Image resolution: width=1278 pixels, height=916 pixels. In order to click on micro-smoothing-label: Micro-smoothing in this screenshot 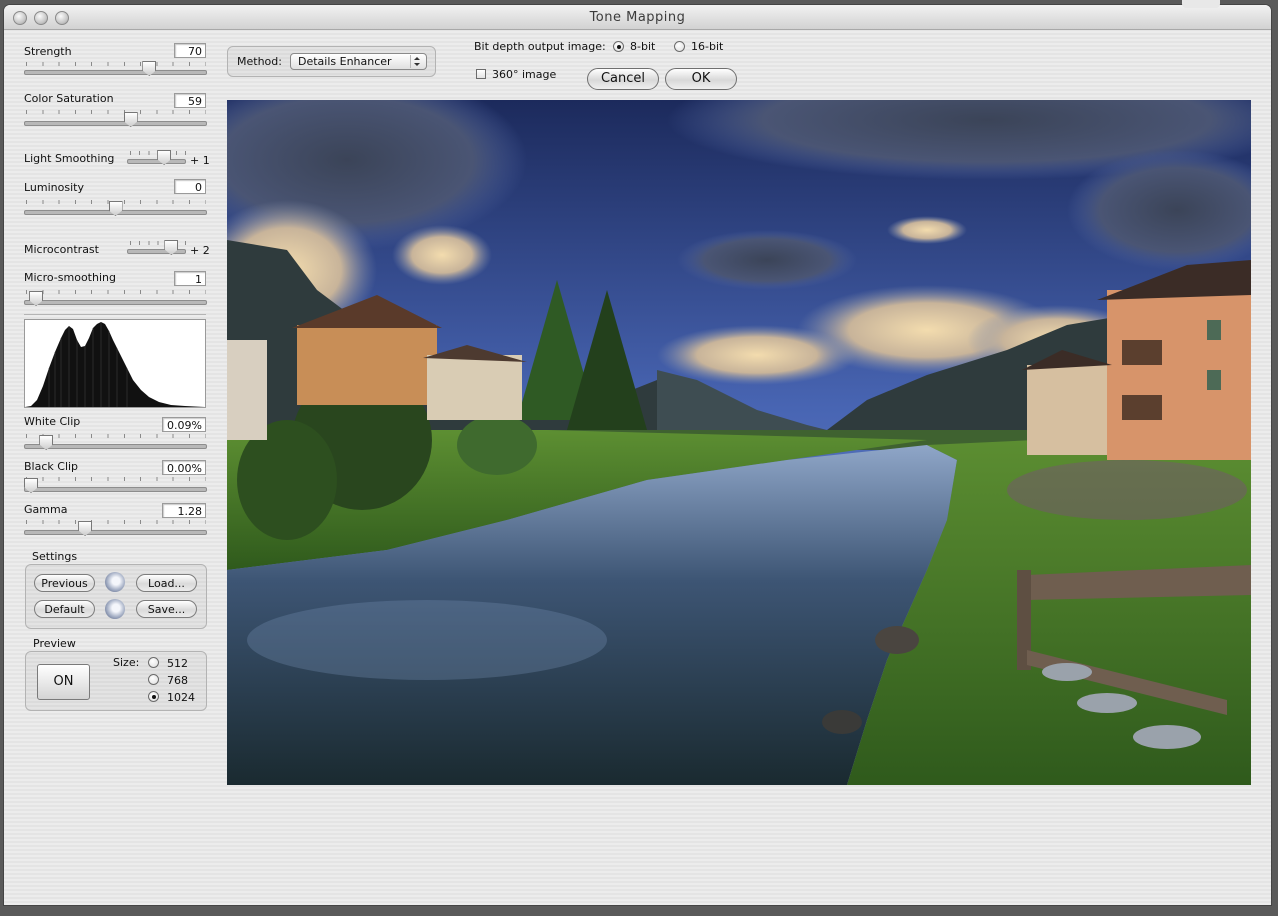, I will do `click(70, 277)`.